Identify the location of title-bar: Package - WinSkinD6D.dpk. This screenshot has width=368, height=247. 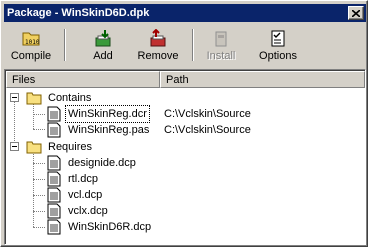
(185, 13).